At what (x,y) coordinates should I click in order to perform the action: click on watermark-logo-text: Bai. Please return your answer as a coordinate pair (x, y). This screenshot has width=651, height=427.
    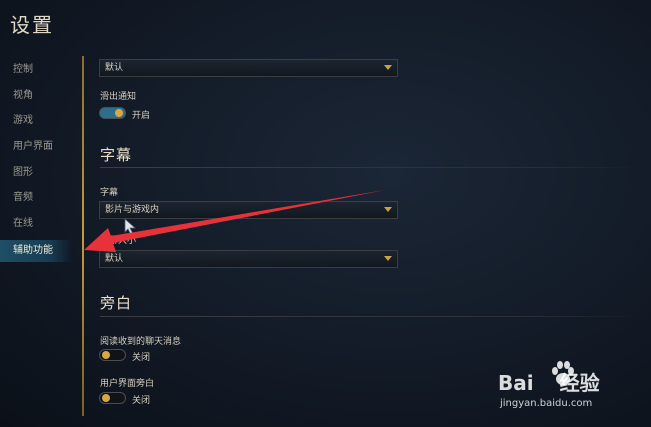
    Looking at the image, I should click on (516, 383).